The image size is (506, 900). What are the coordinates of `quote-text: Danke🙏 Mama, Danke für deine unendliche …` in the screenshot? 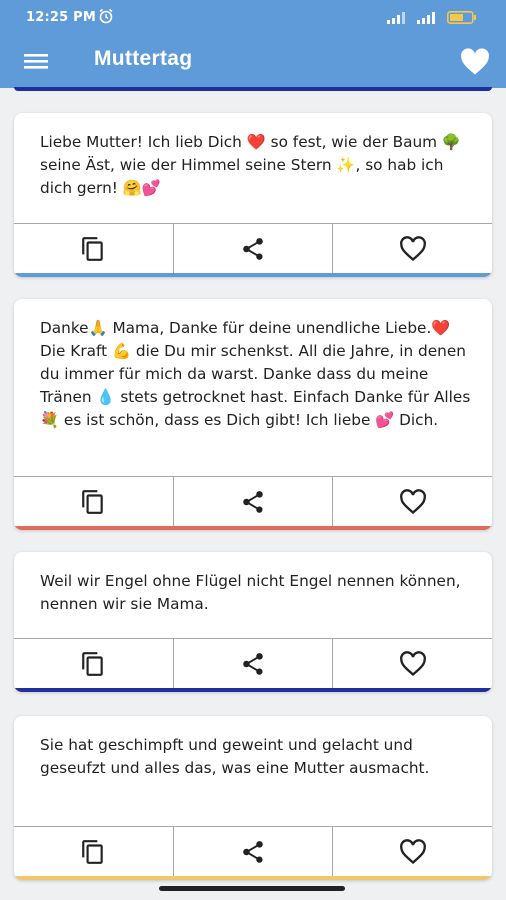 It's located at (255, 374).